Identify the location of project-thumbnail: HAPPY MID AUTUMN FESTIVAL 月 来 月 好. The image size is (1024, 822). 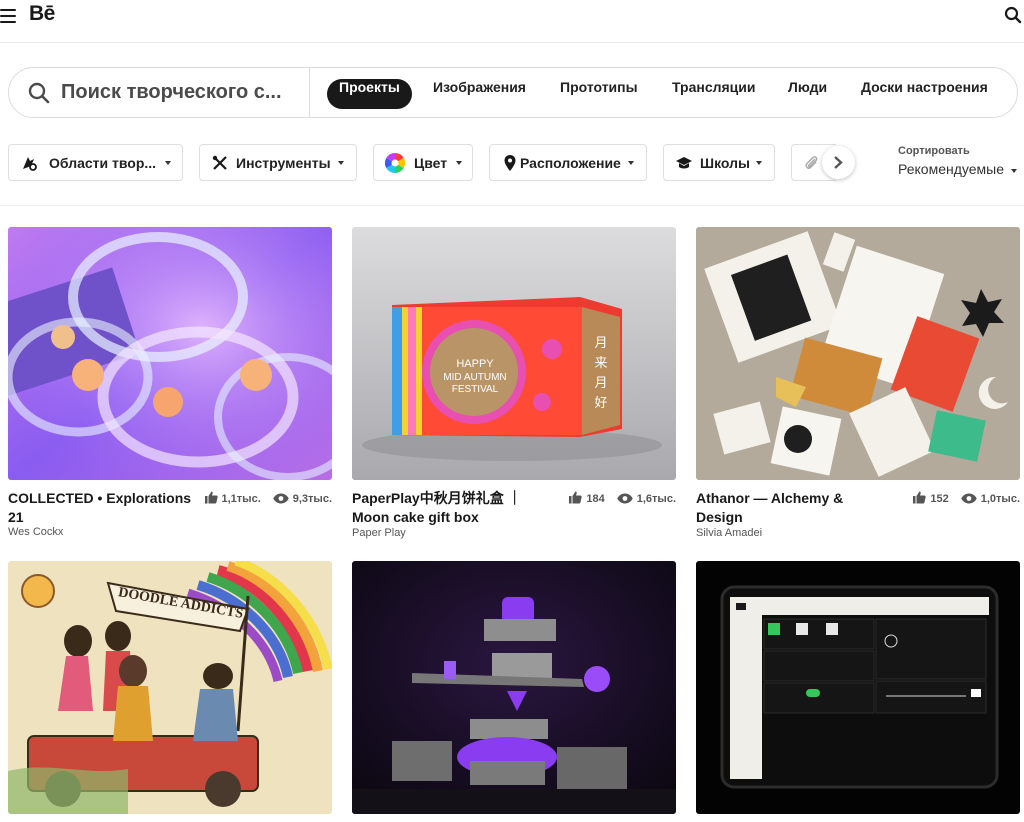
(514, 353).